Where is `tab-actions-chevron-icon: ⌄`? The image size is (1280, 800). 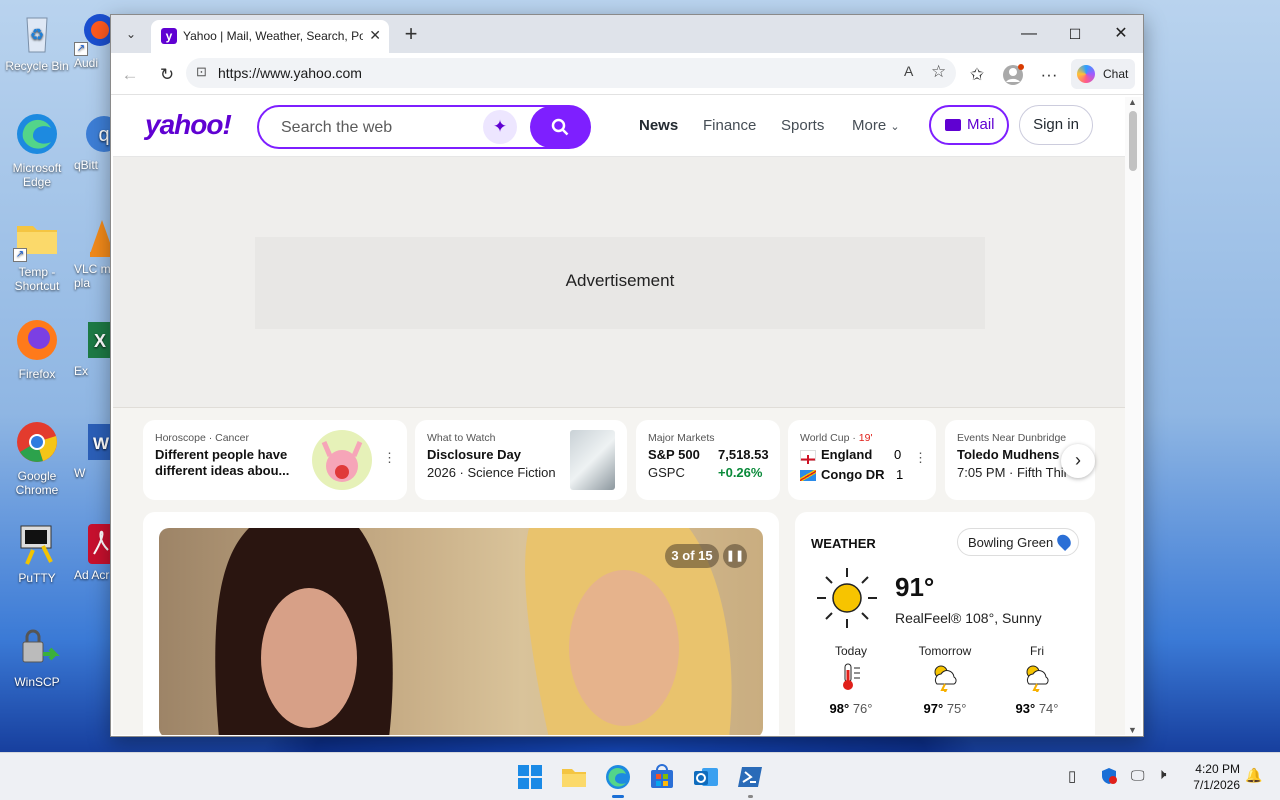
tab-actions-chevron-icon: ⌄ is located at coordinates (131, 34).